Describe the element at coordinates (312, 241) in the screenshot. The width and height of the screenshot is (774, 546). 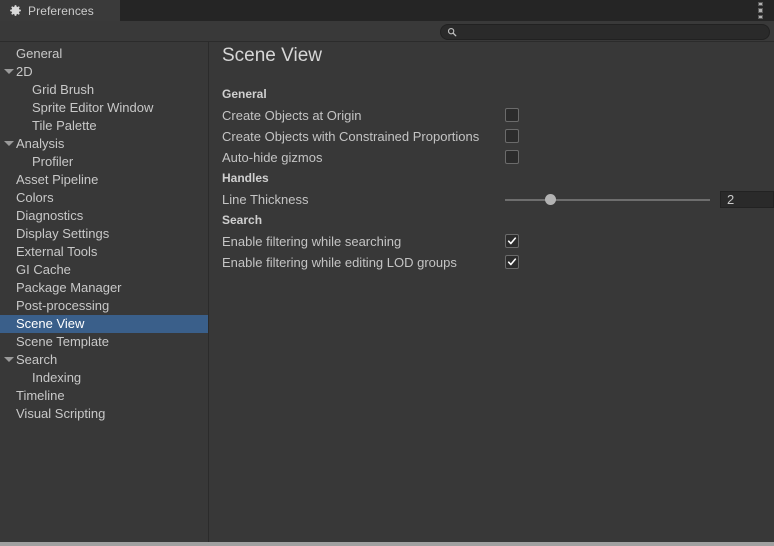
I see `setting-label: Enable filtering while searching` at that location.